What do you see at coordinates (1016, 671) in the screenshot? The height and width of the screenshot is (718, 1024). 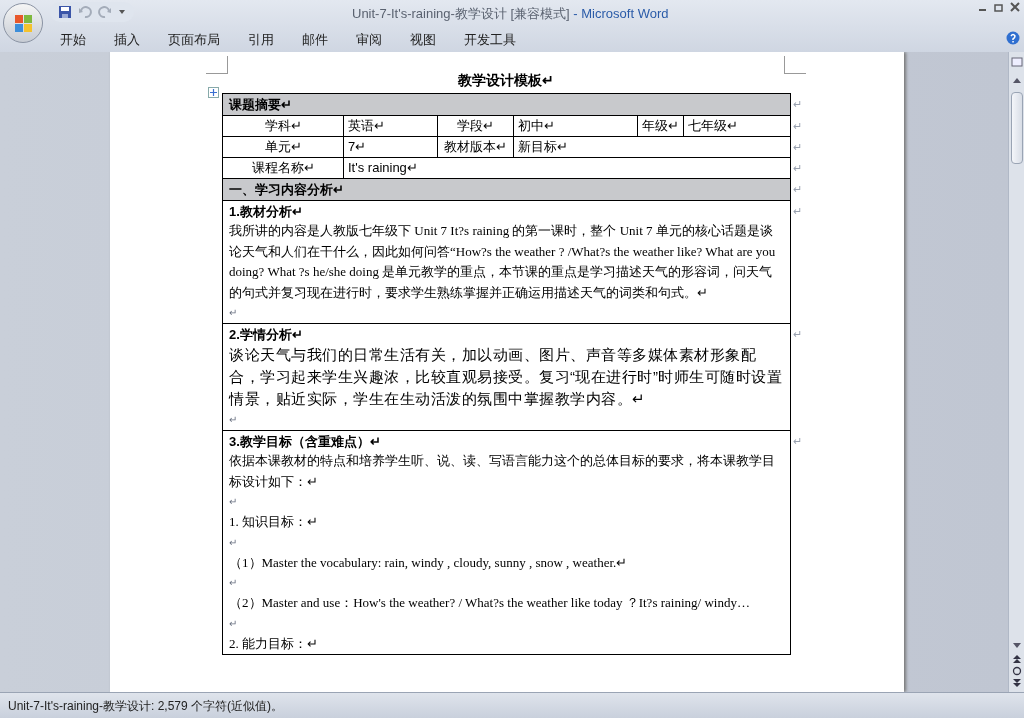 I see `select-browse-object-icon` at bounding box center [1016, 671].